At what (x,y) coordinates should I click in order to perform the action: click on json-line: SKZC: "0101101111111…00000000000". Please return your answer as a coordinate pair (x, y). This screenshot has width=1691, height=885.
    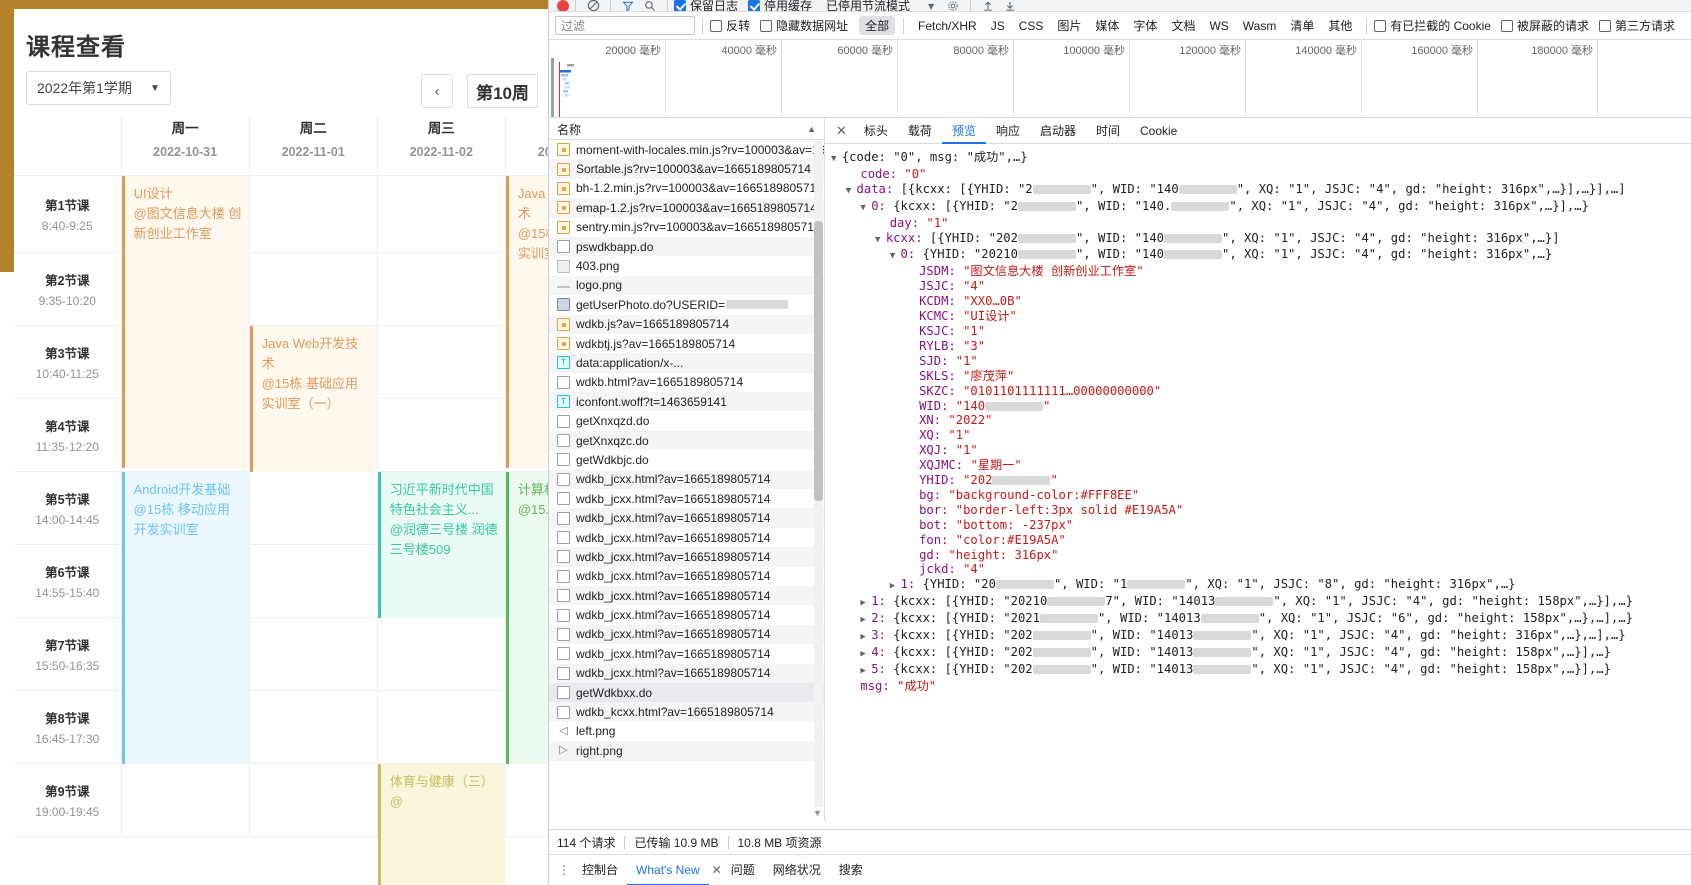
    Looking at the image, I should click on (1261, 391).